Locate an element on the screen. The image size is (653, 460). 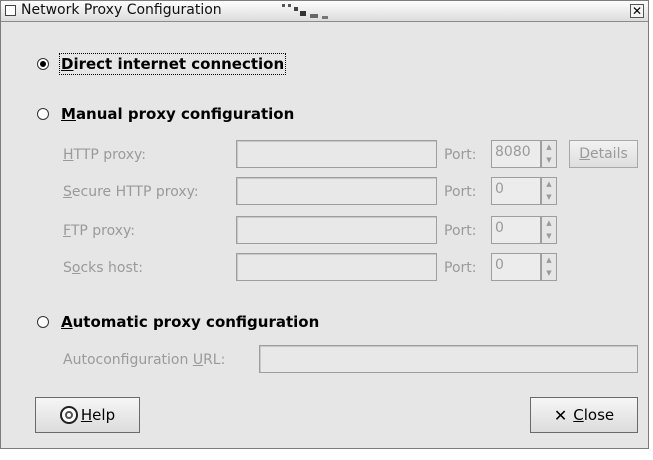
http-port-spinner: 8080 ▲ ▼ is located at coordinates (524, 154).